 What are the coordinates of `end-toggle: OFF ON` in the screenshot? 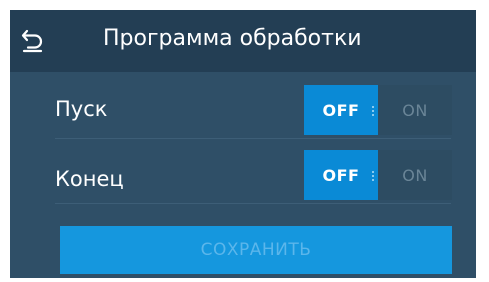 It's located at (378, 175).